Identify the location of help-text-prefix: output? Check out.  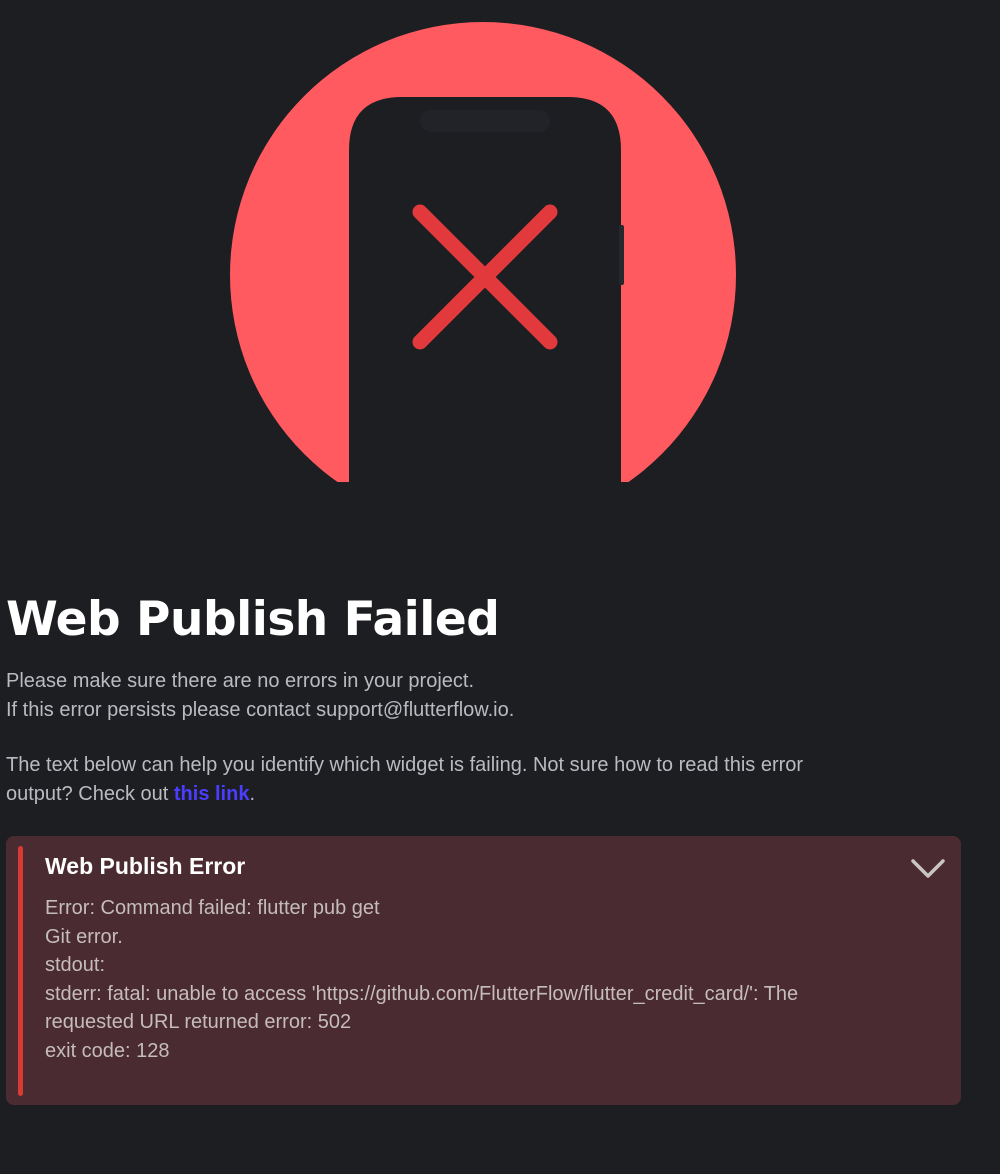
(90, 793).